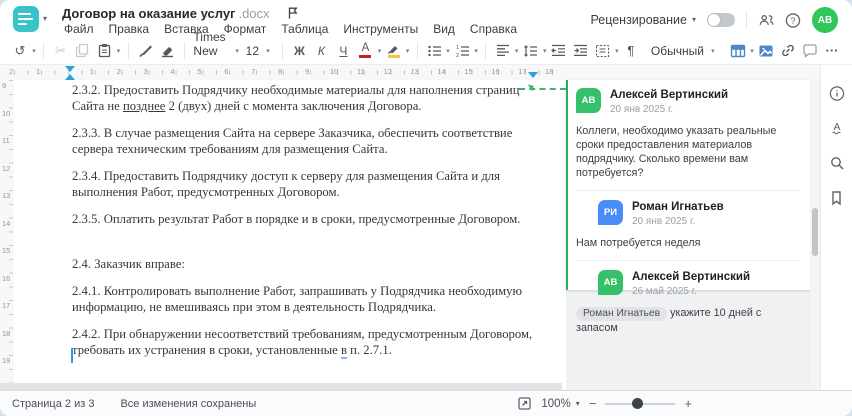  Describe the element at coordinates (788, 51) in the screenshot. I see `insert-link-icon` at that location.